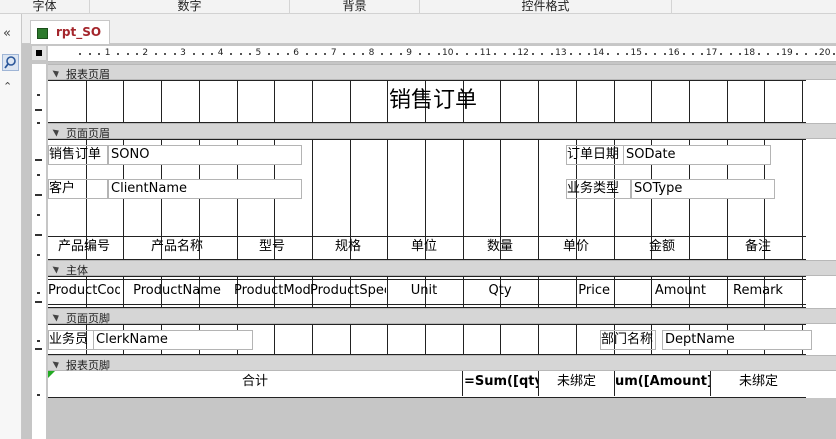 The height and width of the screenshot is (439, 836). Describe the element at coordinates (442, 72) in the screenshot. I see `section-bar-report-header: 报表页眉` at that location.